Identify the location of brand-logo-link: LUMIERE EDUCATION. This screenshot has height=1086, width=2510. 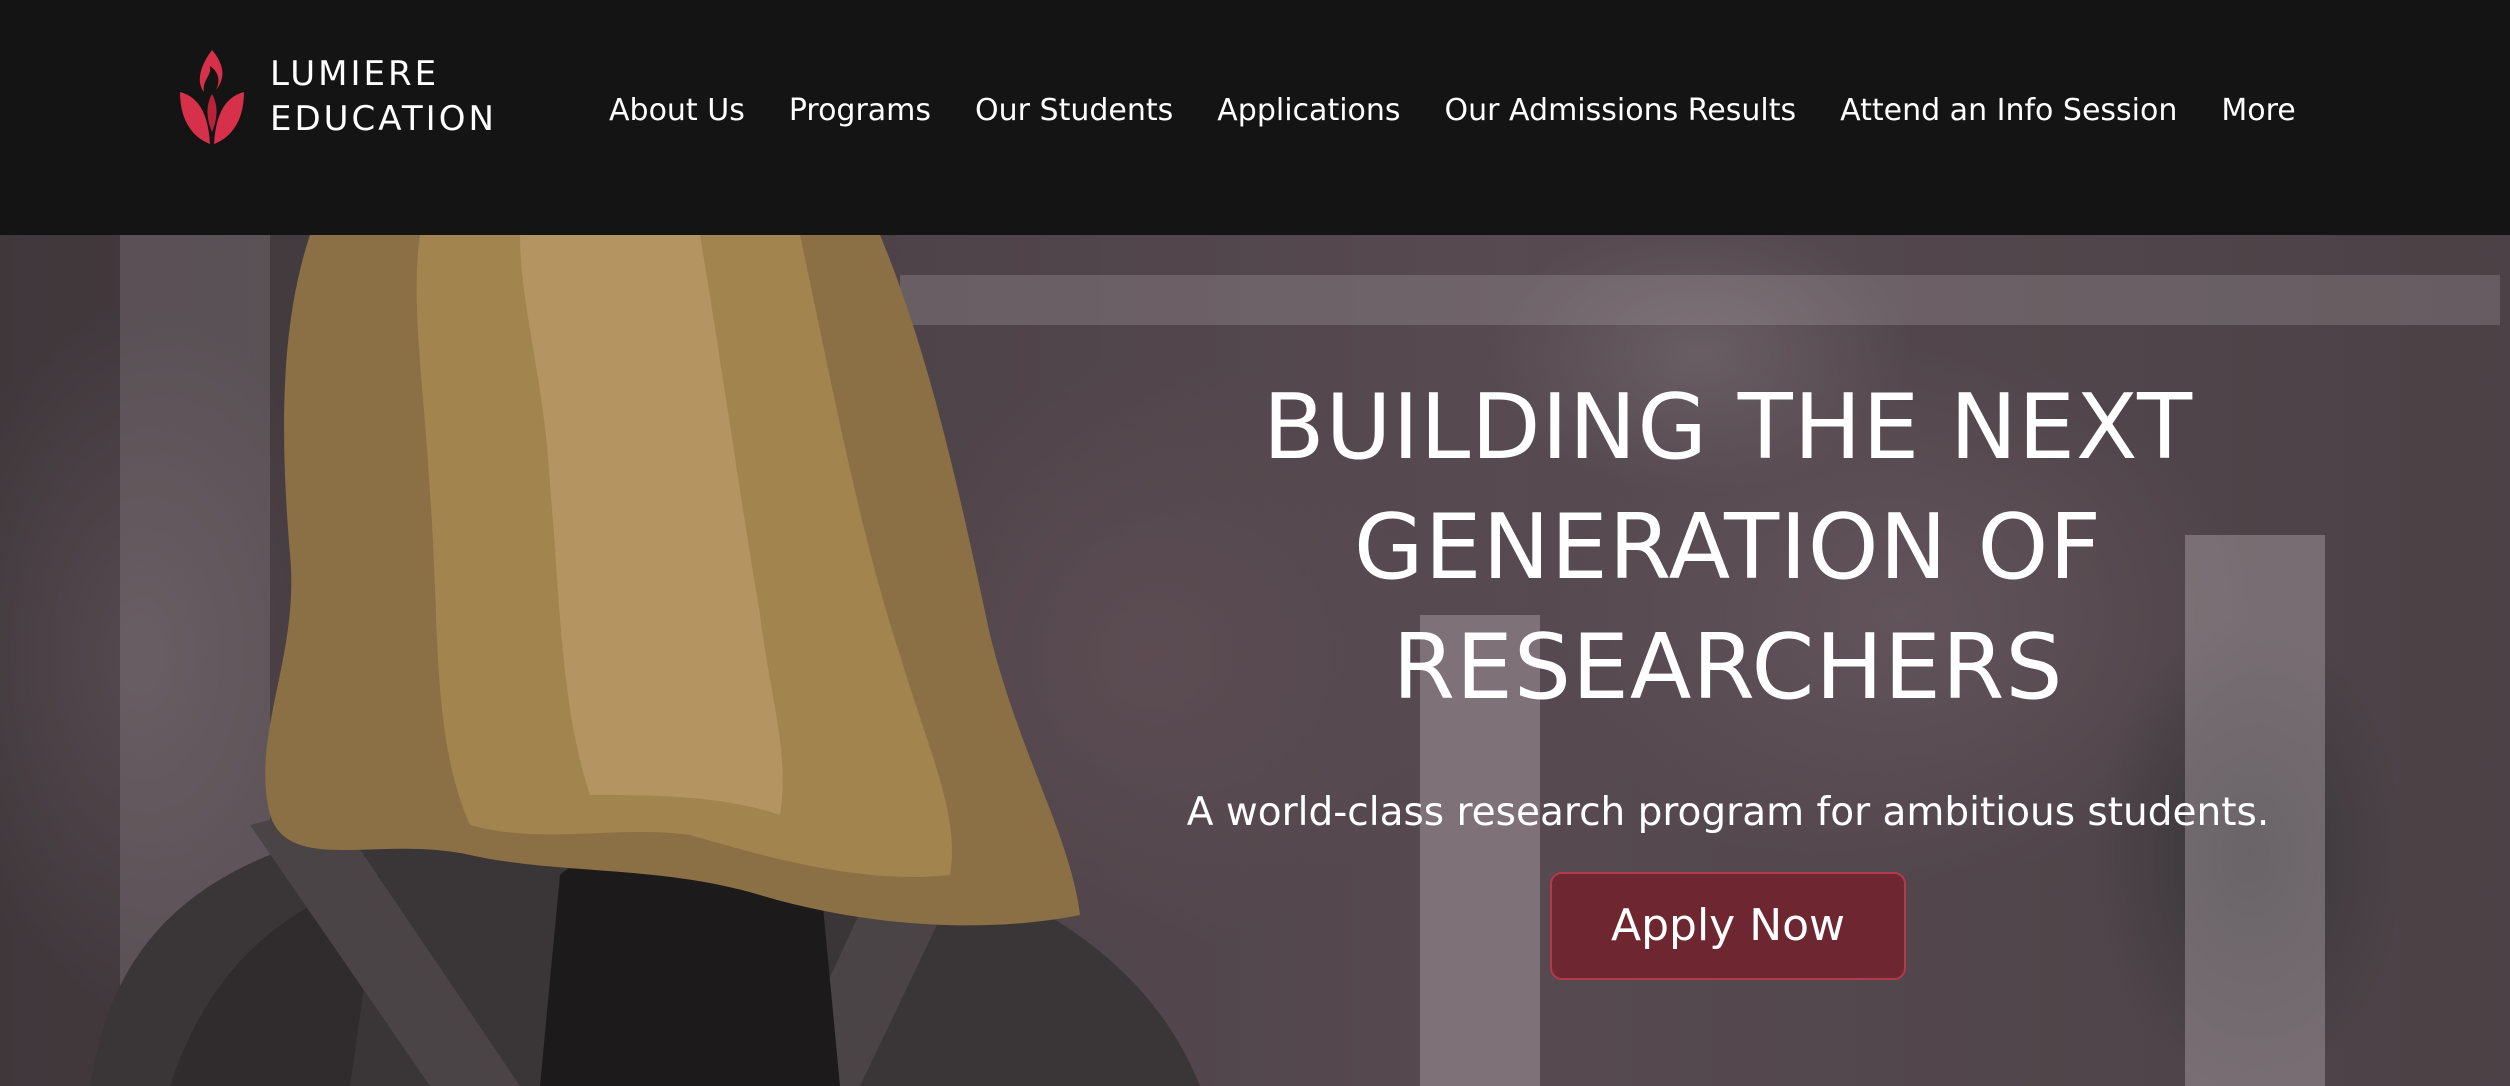
(336, 97).